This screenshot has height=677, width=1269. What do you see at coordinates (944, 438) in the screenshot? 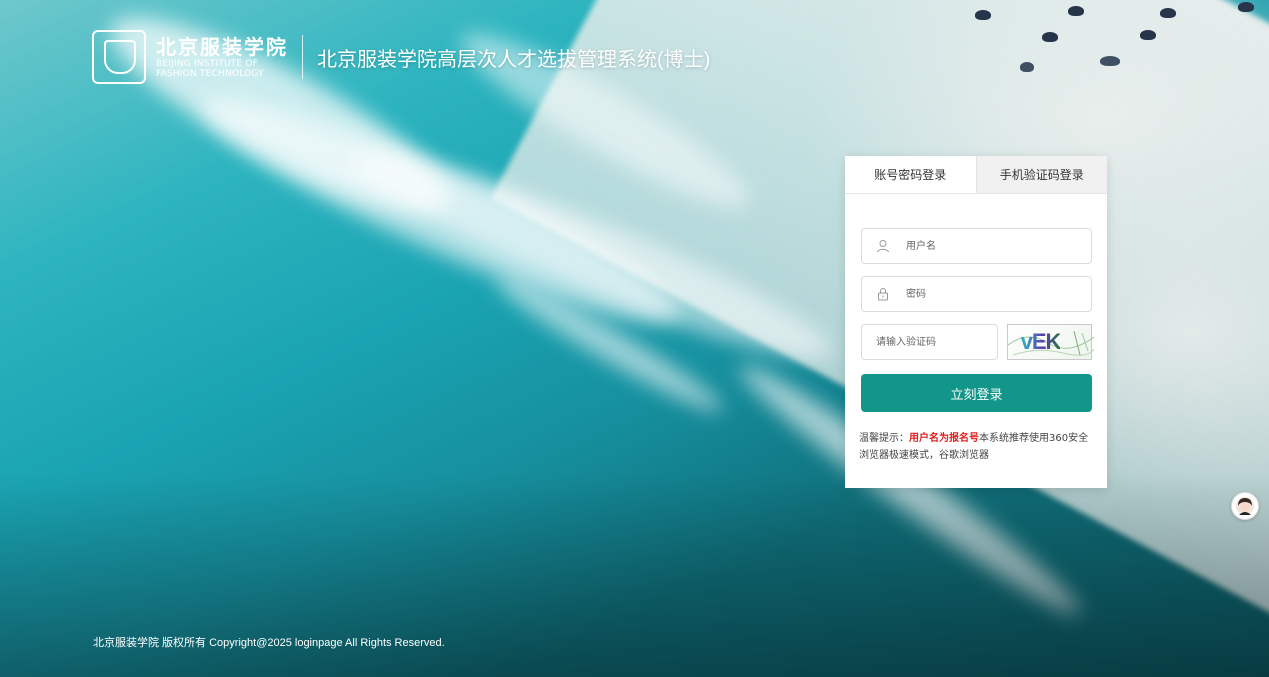
I see `tip-highlight: 用户名为报名号` at bounding box center [944, 438].